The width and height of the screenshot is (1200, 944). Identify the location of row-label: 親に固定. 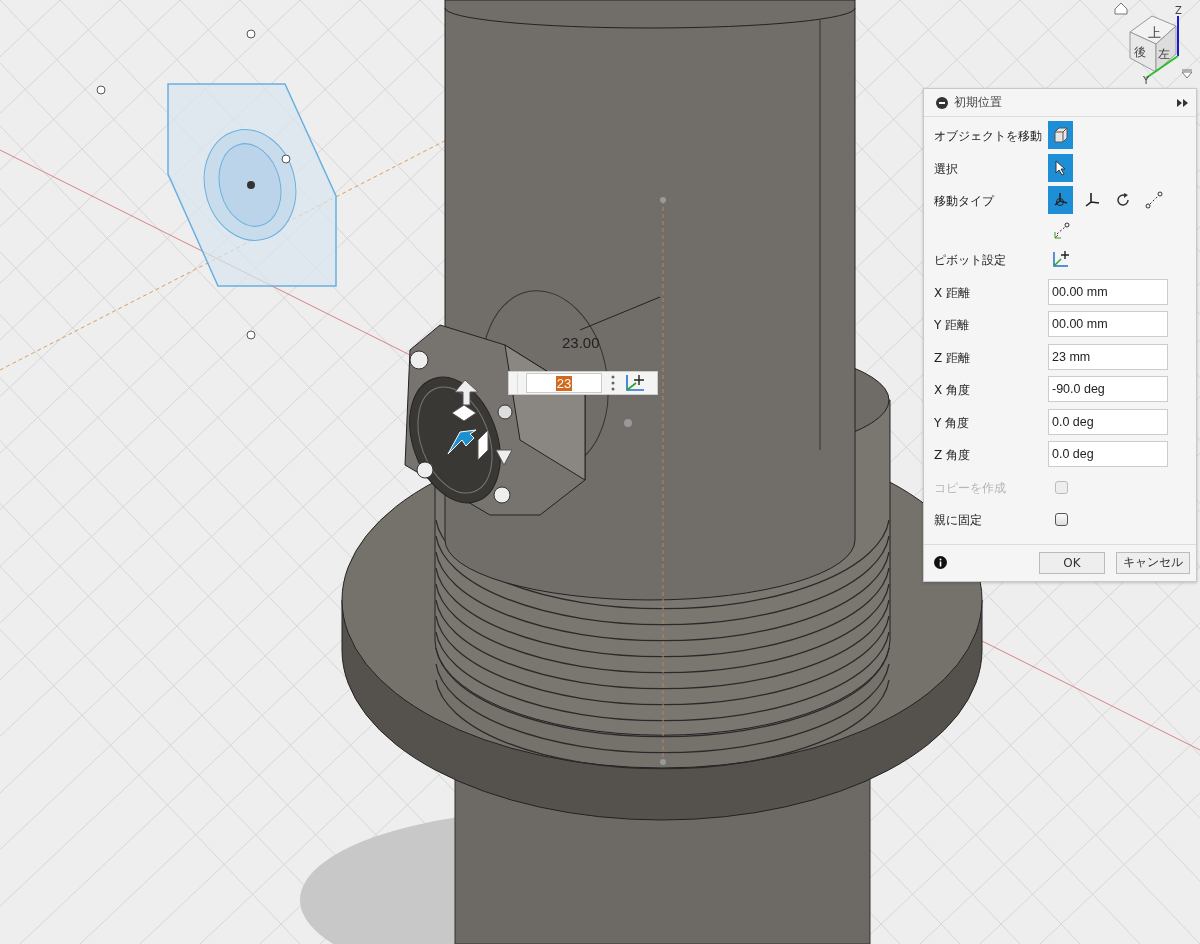
(958, 520).